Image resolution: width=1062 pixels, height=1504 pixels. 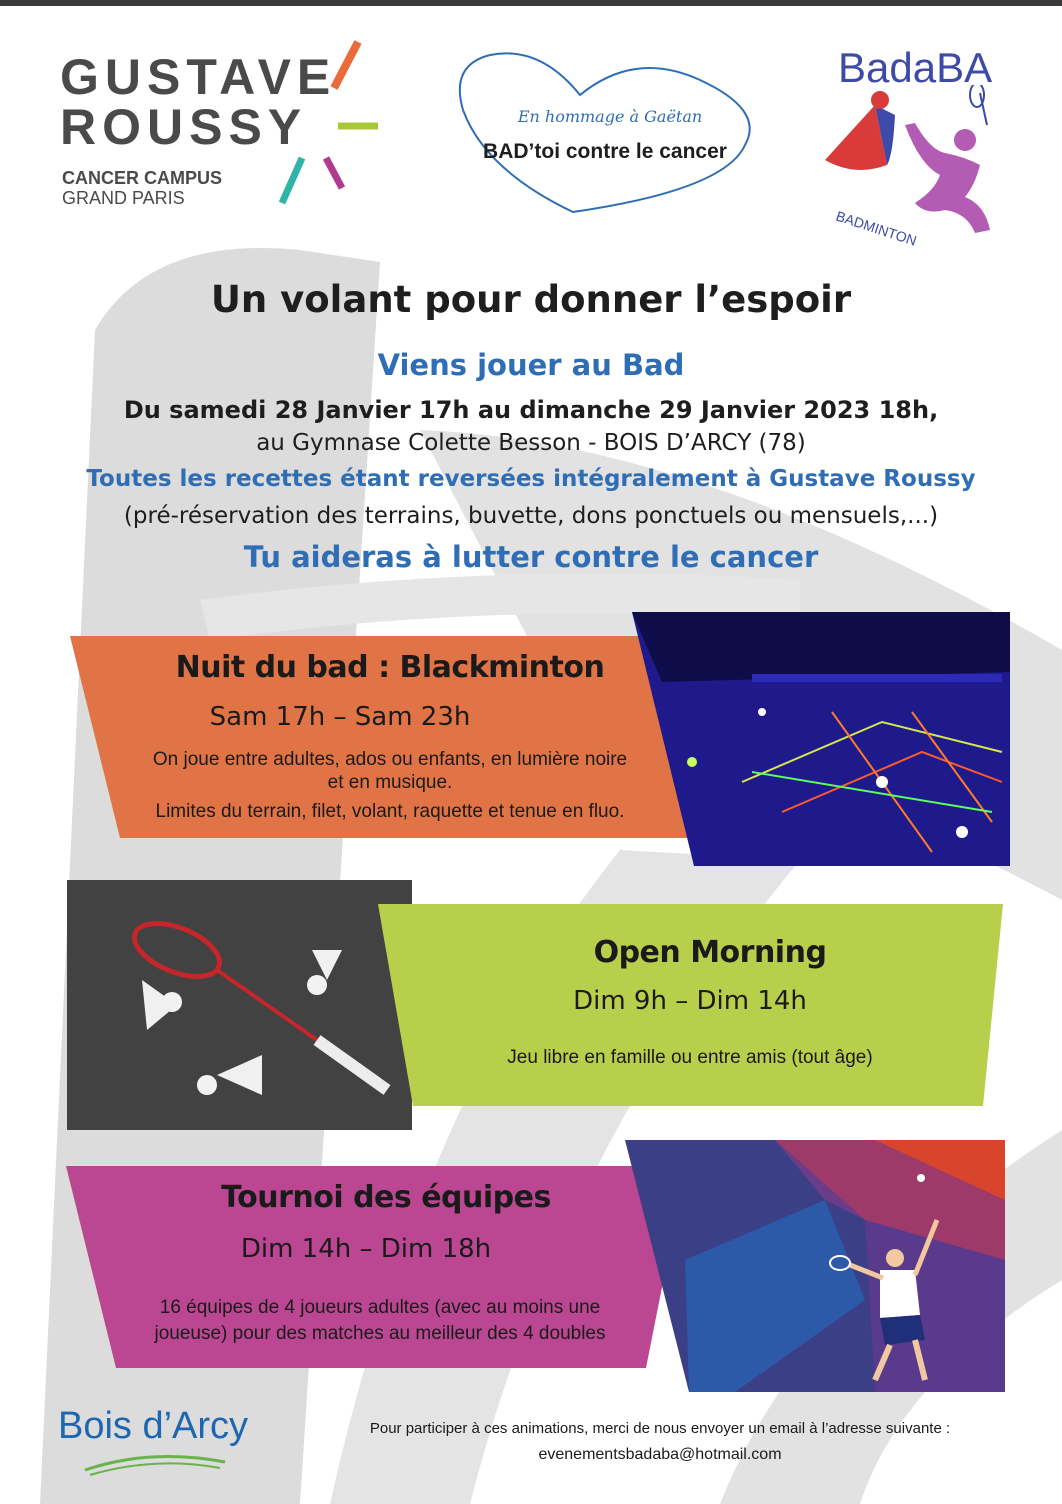 What do you see at coordinates (907, 167) in the screenshot?
I see `badaba-logo-graphic: BADMINTON` at bounding box center [907, 167].